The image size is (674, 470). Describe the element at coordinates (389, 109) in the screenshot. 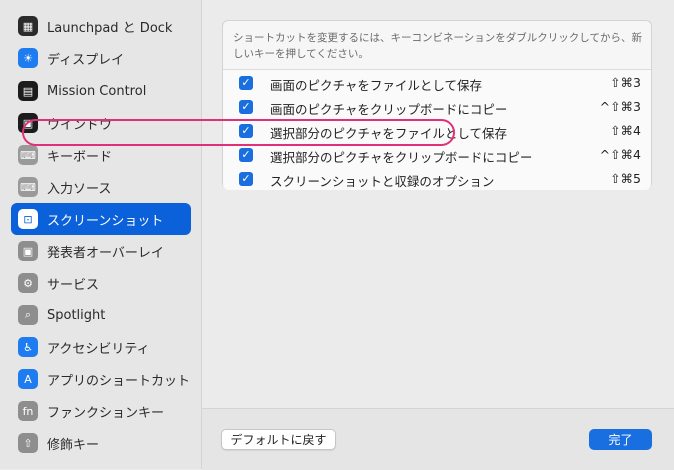

I see `shortcut-label: 画面のピクチャをクリップボードにコピー` at that location.